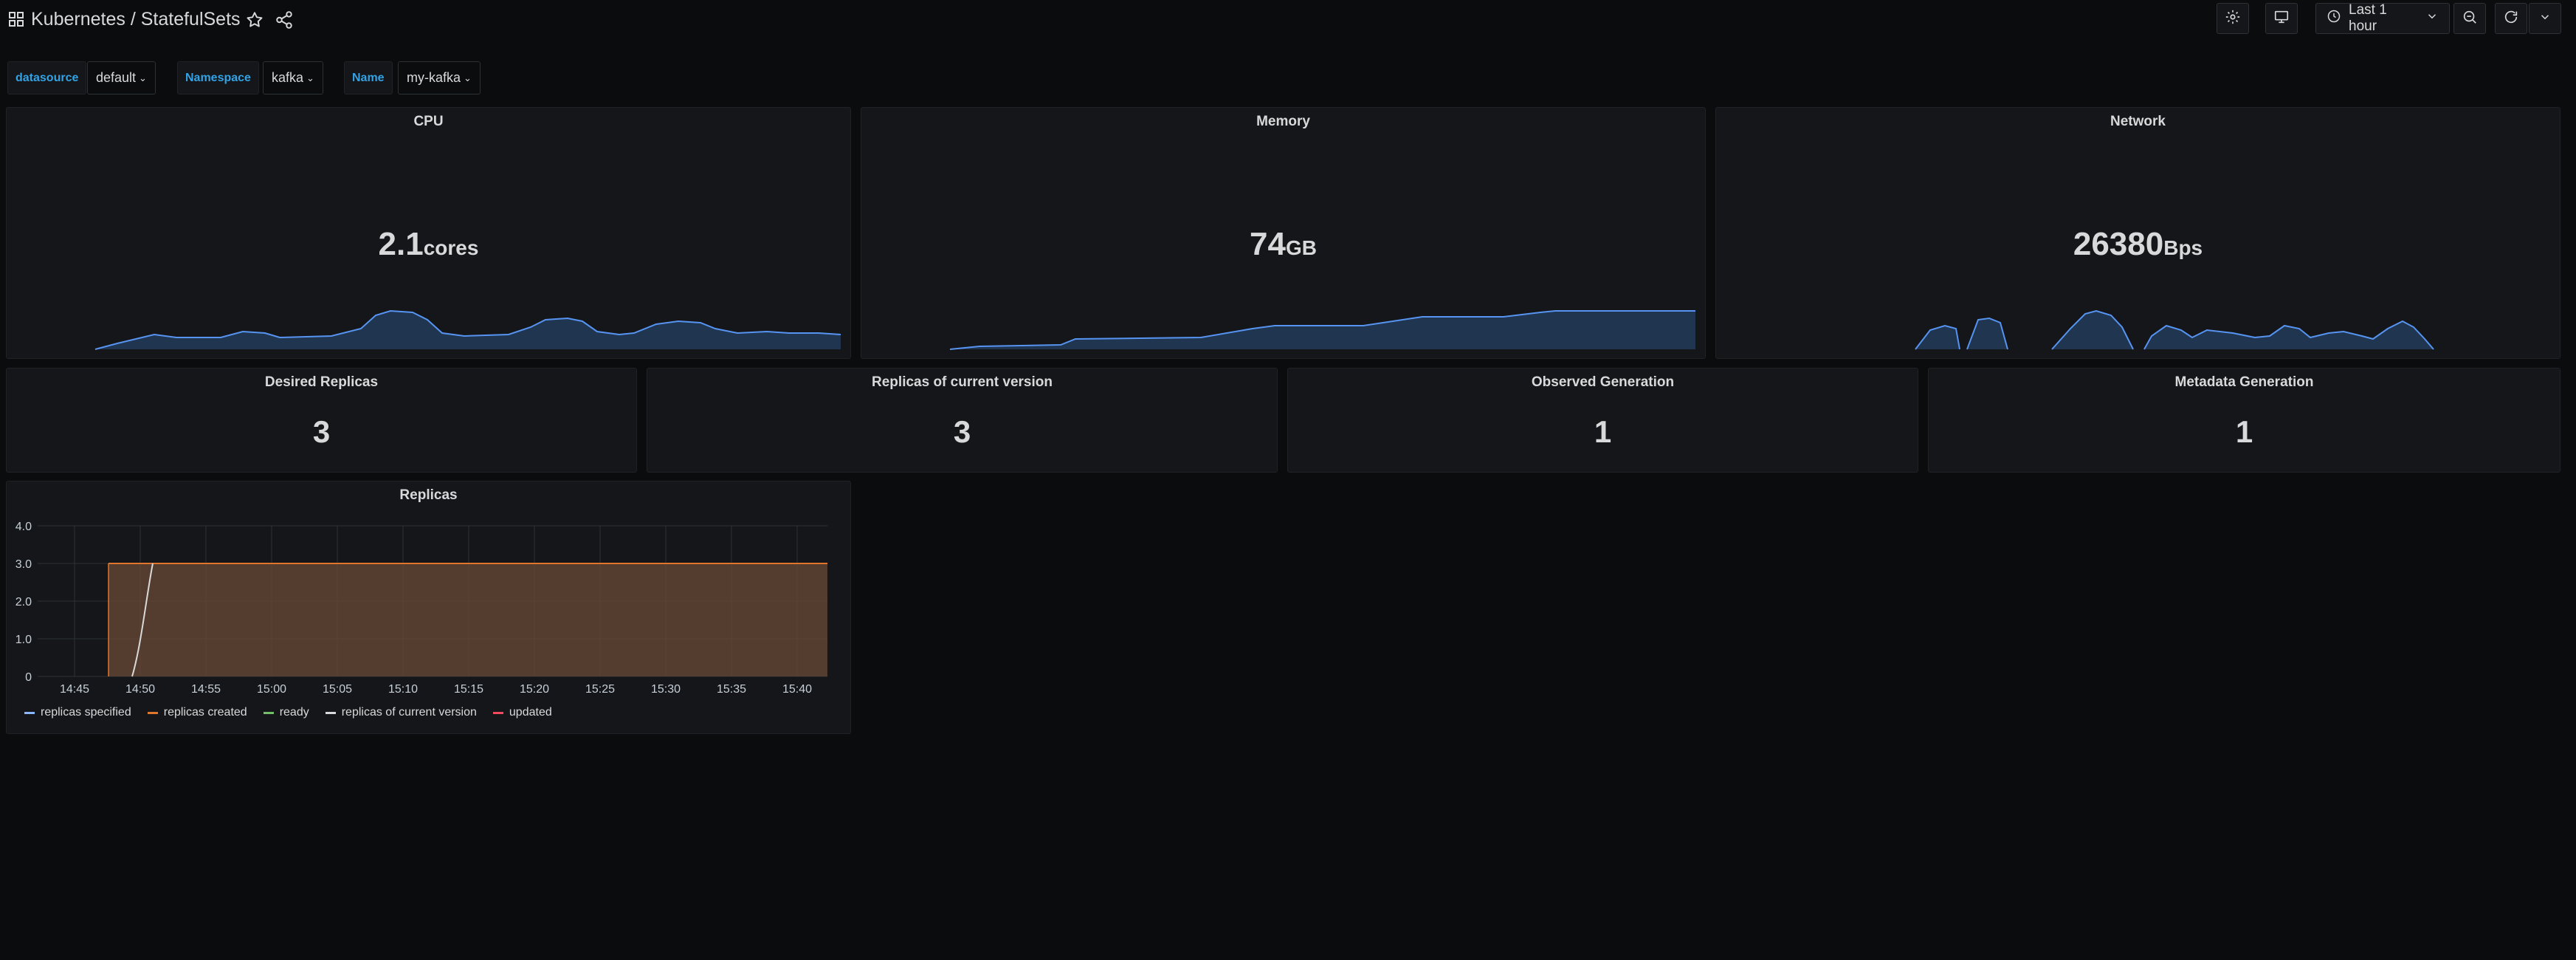  I want to click on variable-select-name: my-kafka ⌄, so click(440, 78).